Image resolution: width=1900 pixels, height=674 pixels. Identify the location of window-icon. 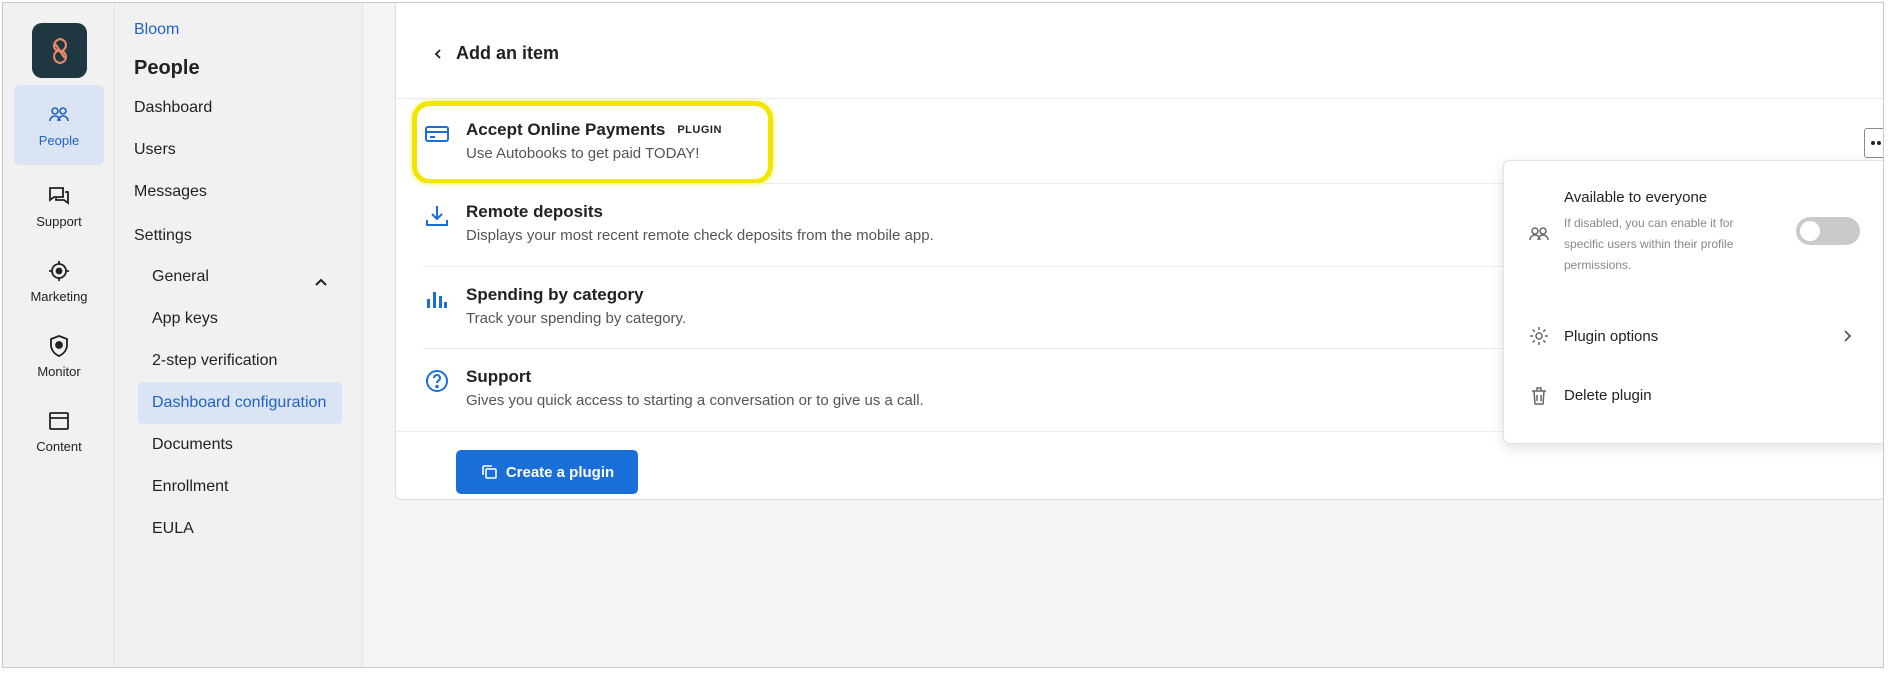
(59, 420).